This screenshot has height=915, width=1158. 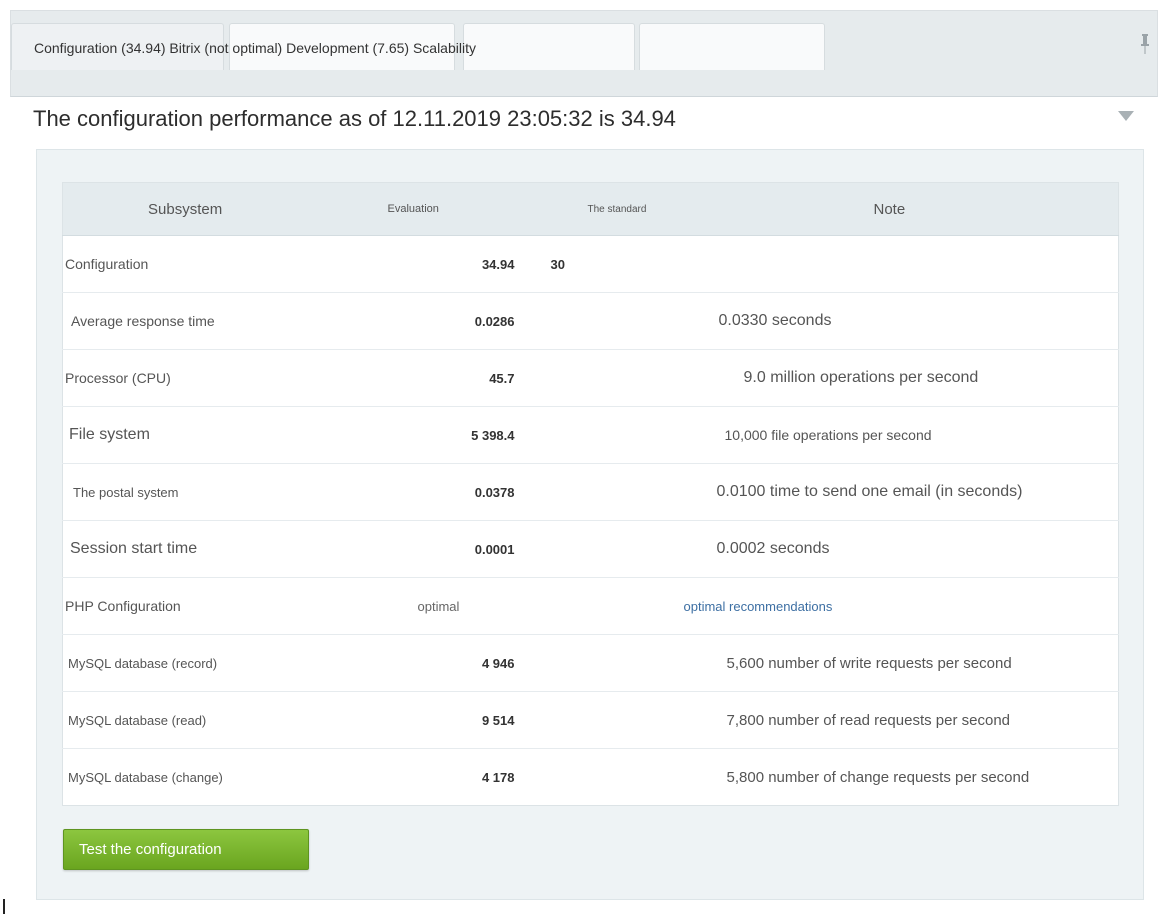 What do you see at coordinates (883, 264) in the screenshot?
I see `row-note` at bounding box center [883, 264].